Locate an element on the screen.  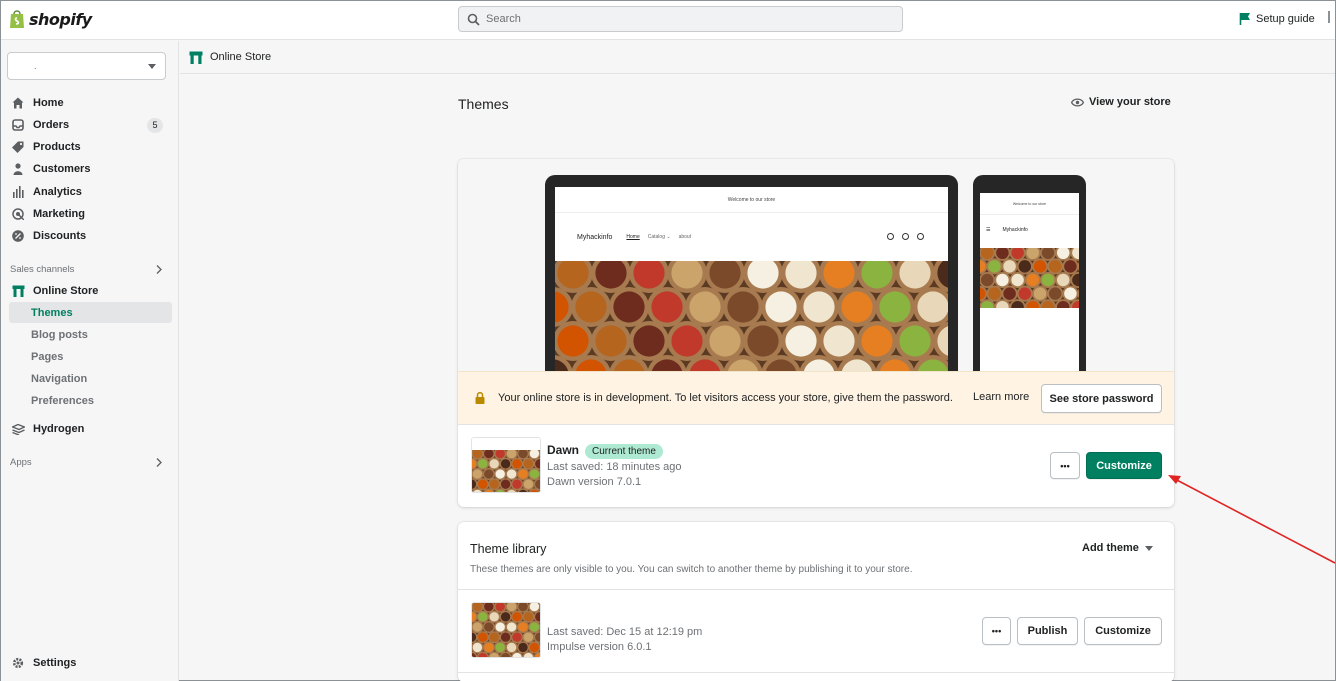
sidebar-item-orders: Orders 5 is located at coordinates (90, 125).